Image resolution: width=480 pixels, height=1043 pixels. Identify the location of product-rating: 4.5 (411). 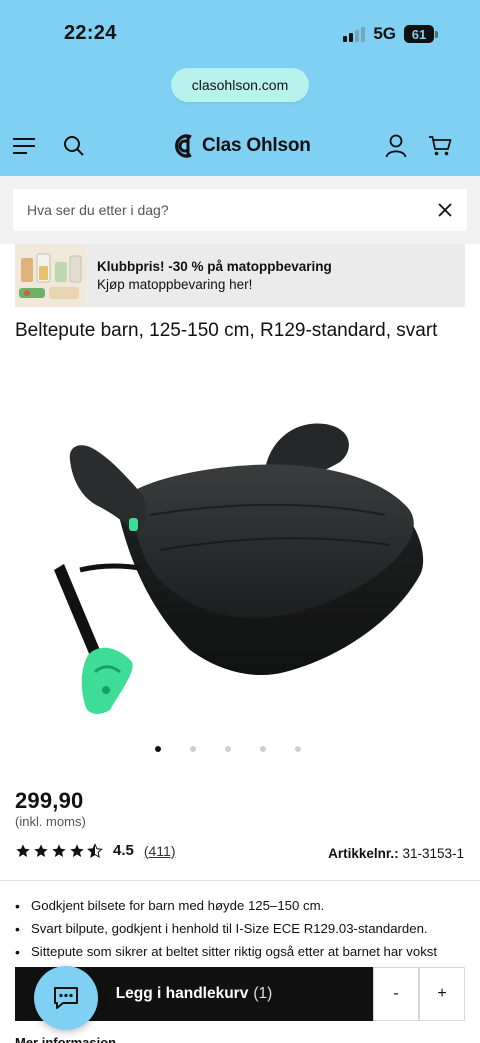
(95, 850).